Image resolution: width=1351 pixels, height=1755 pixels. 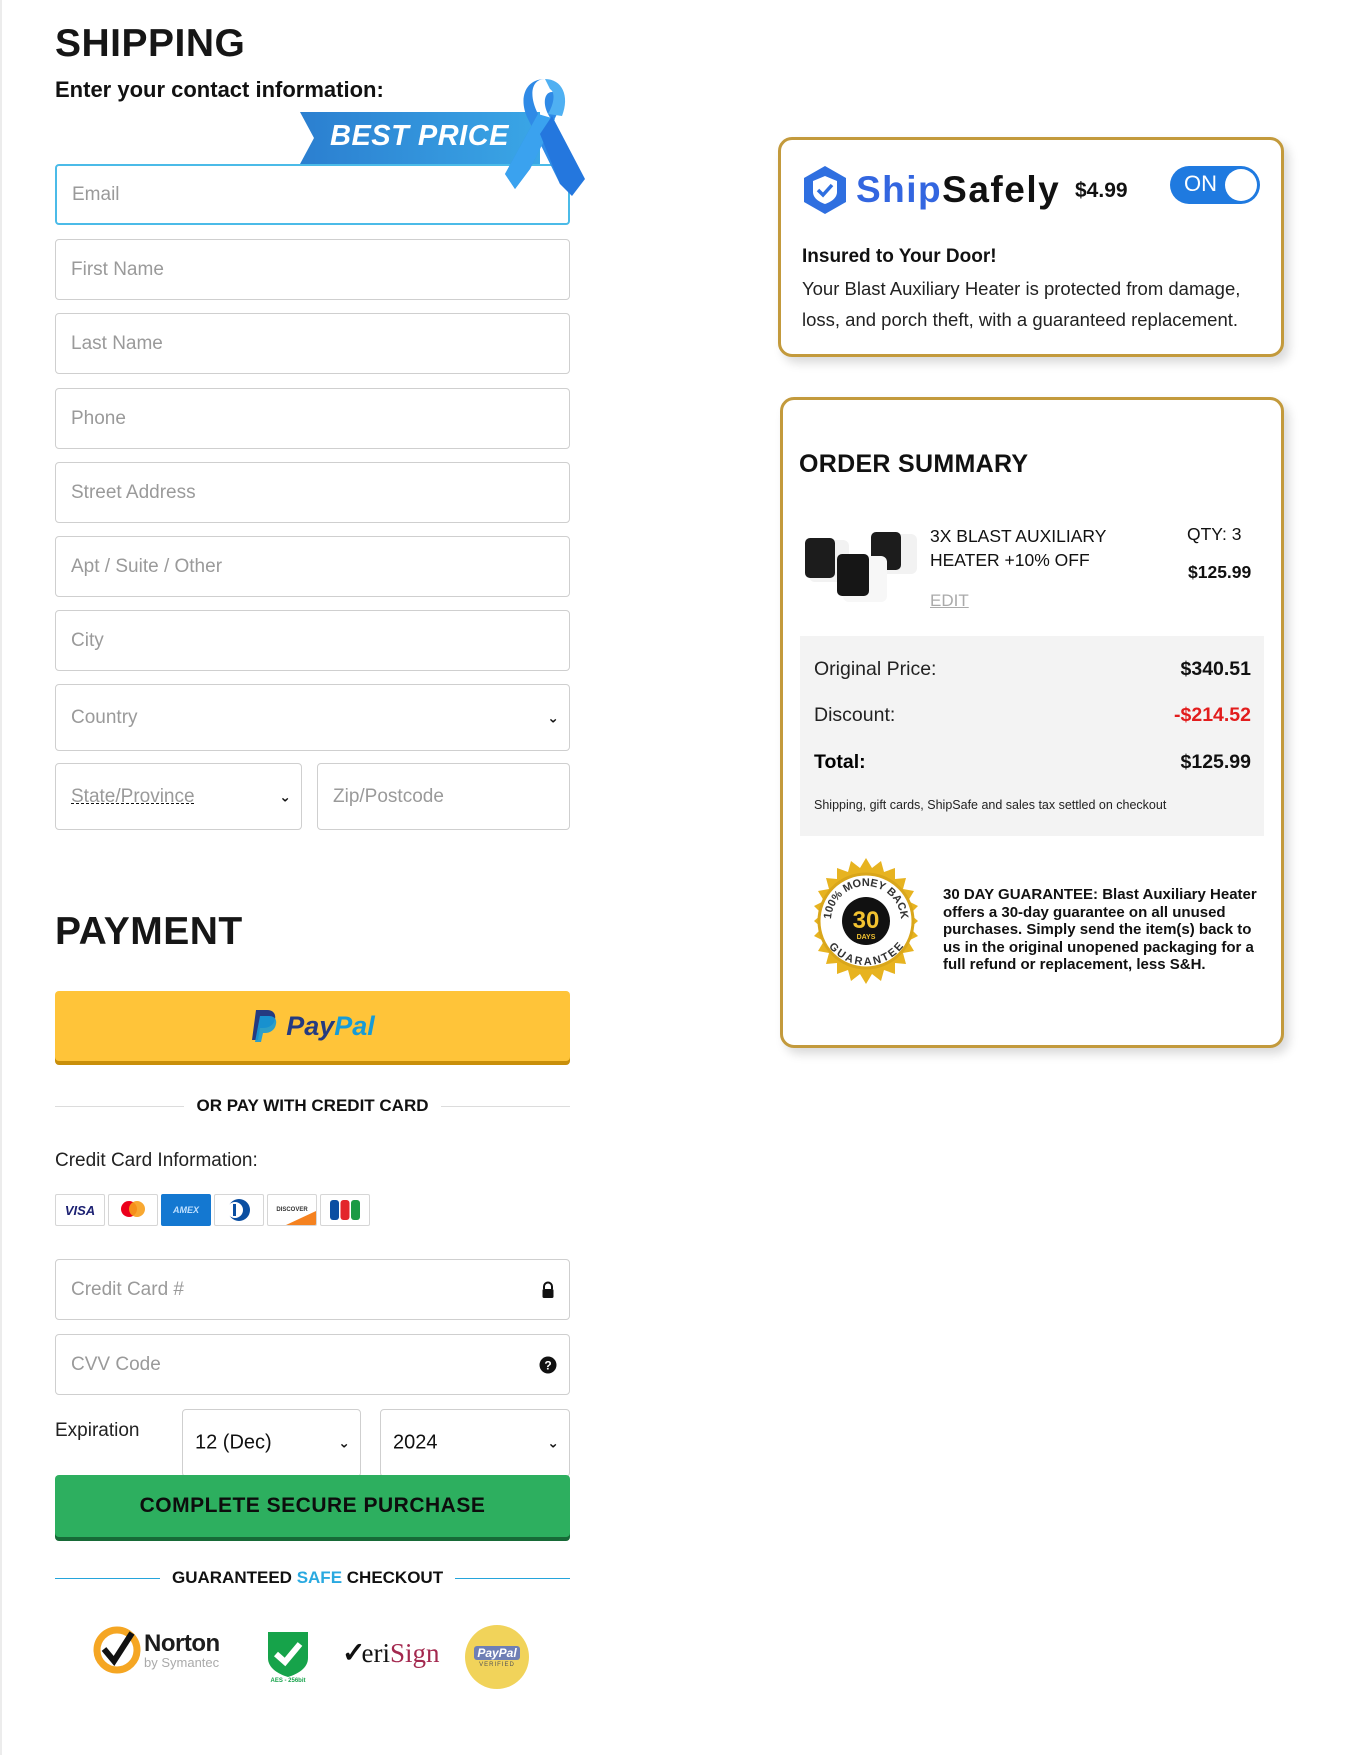 What do you see at coordinates (1101, 190) in the screenshot?
I see `shipsafe-price: $4.99` at bounding box center [1101, 190].